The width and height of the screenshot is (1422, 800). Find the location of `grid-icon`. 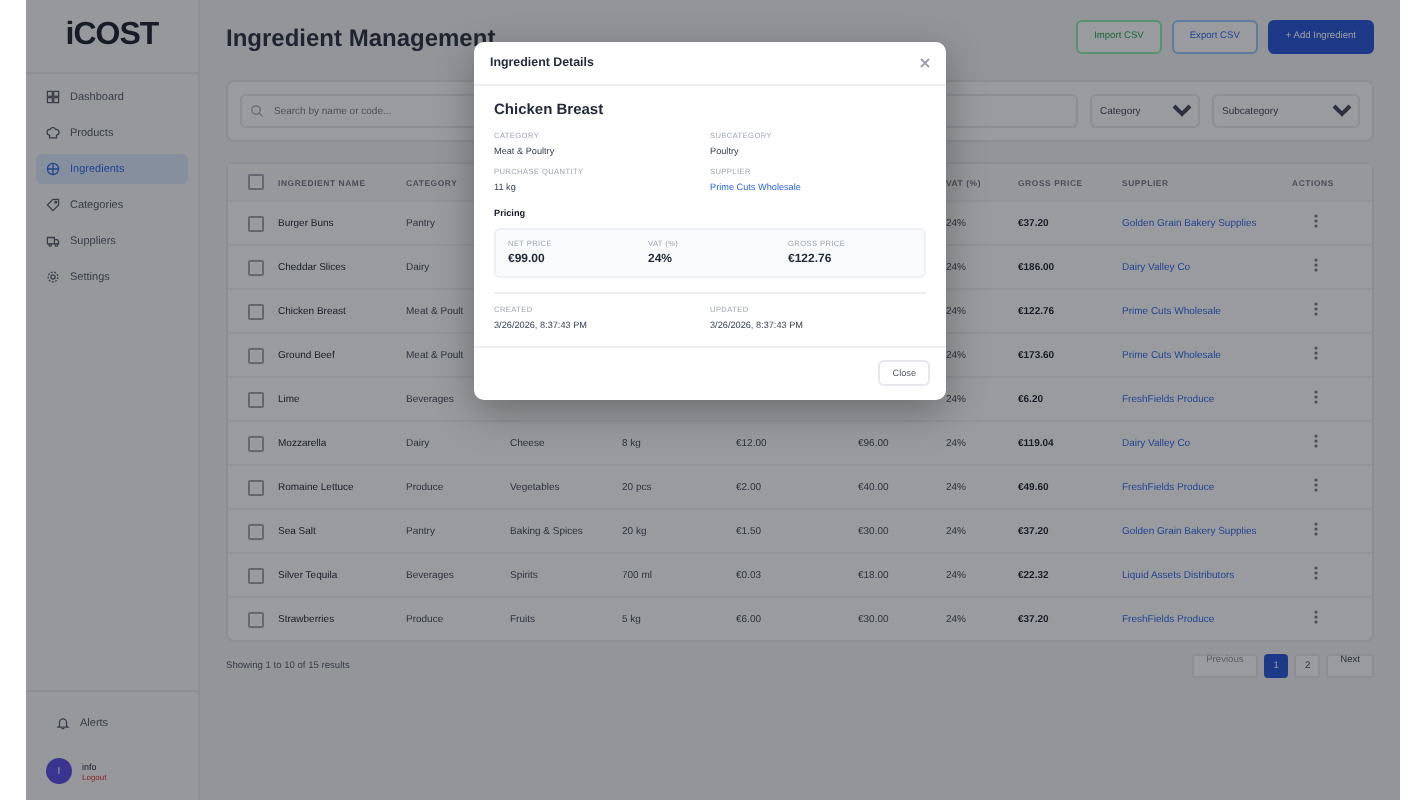

grid-icon is located at coordinates (53, 97).